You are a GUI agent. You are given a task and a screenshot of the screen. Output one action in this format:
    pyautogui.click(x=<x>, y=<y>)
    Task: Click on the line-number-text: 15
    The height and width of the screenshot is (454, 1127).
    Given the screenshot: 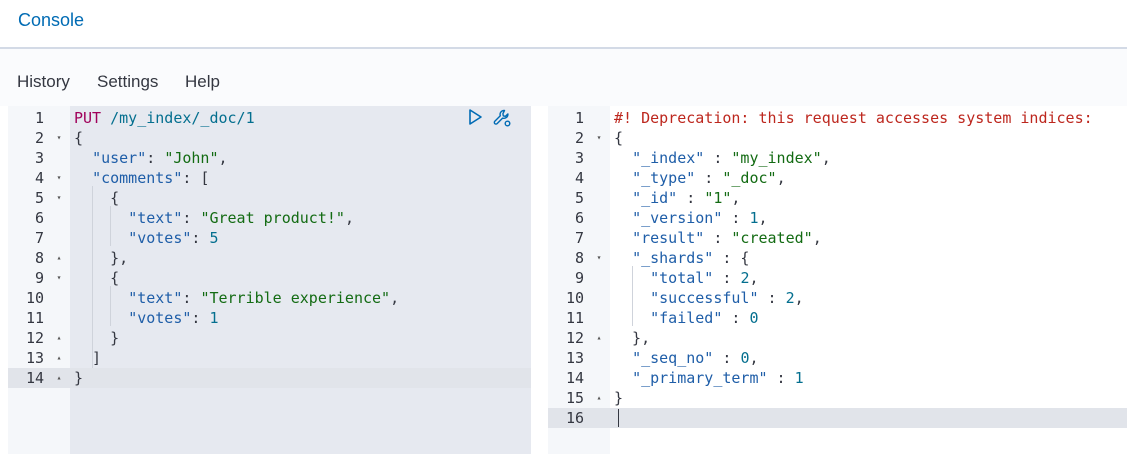 What is the action you would take?
    pyautogui.click(x=574, y=398)
    